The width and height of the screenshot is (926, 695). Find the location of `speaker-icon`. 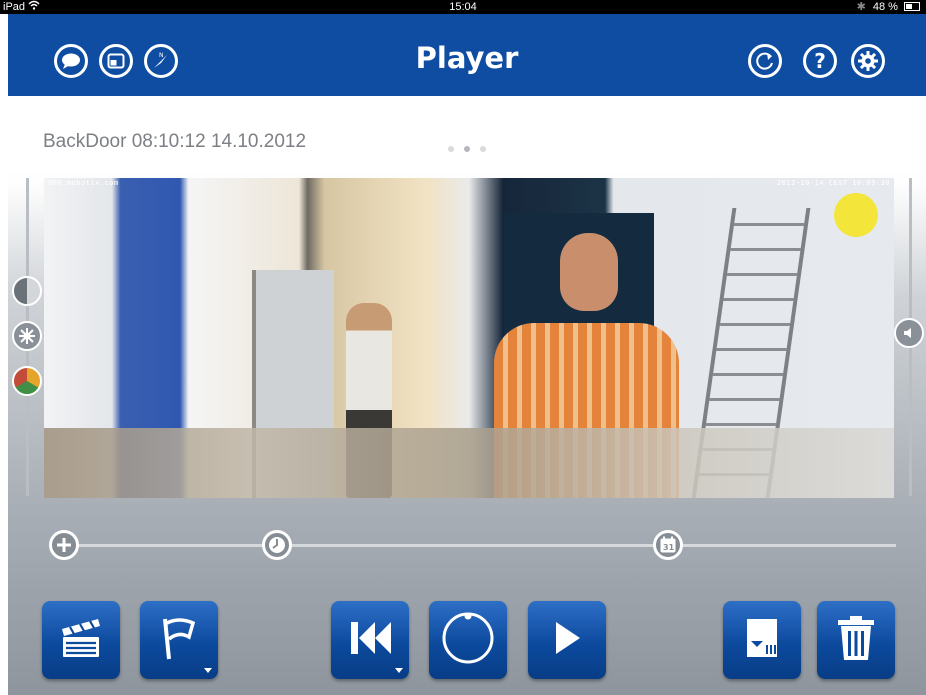

speaker-icon is located at coordinates (909, 333).